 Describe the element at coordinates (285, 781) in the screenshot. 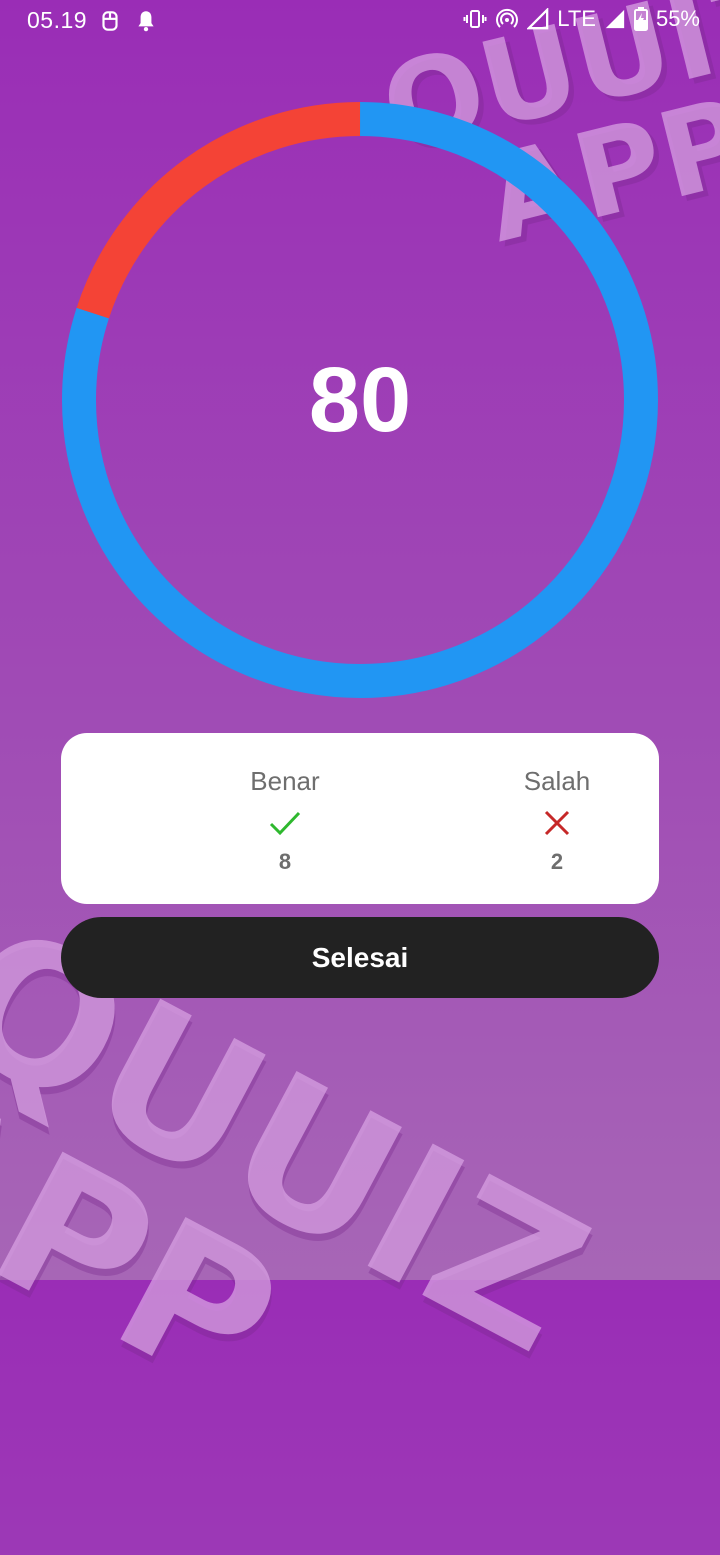

I see `correct-label: Benar` at that location.